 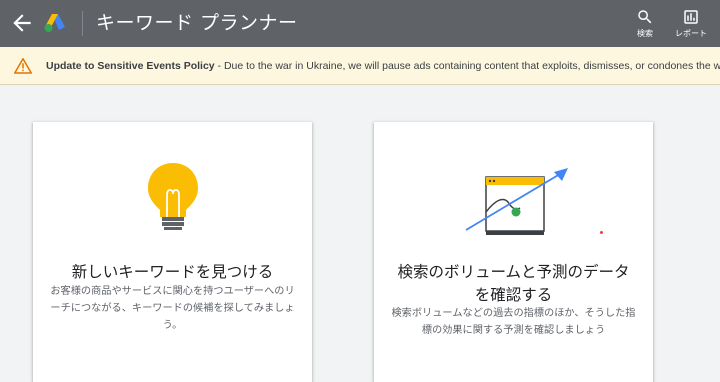 What do you see at coordinates (130, 66) in the screenshot?
I see `banner-title: Update to Sensitive Events Policy` at bounding box center [130, 66].